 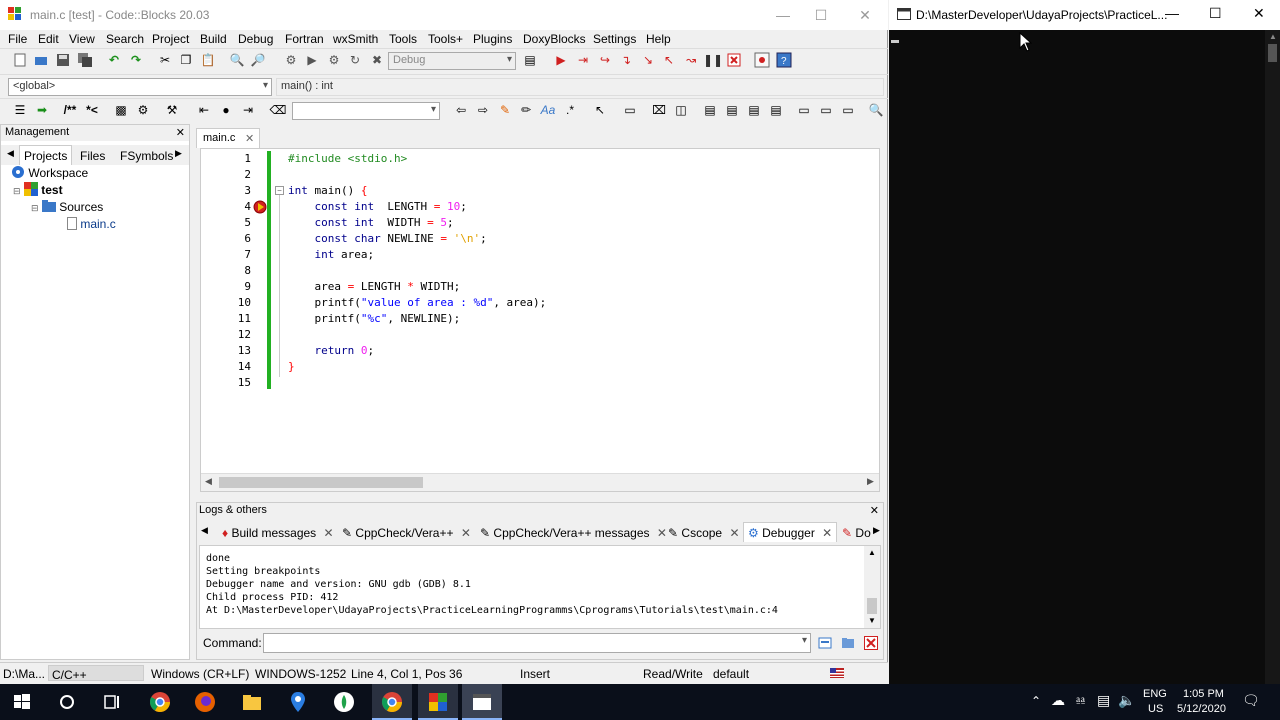 I want to click on box-shape-icon: ◫, so click(x=681, y=110).